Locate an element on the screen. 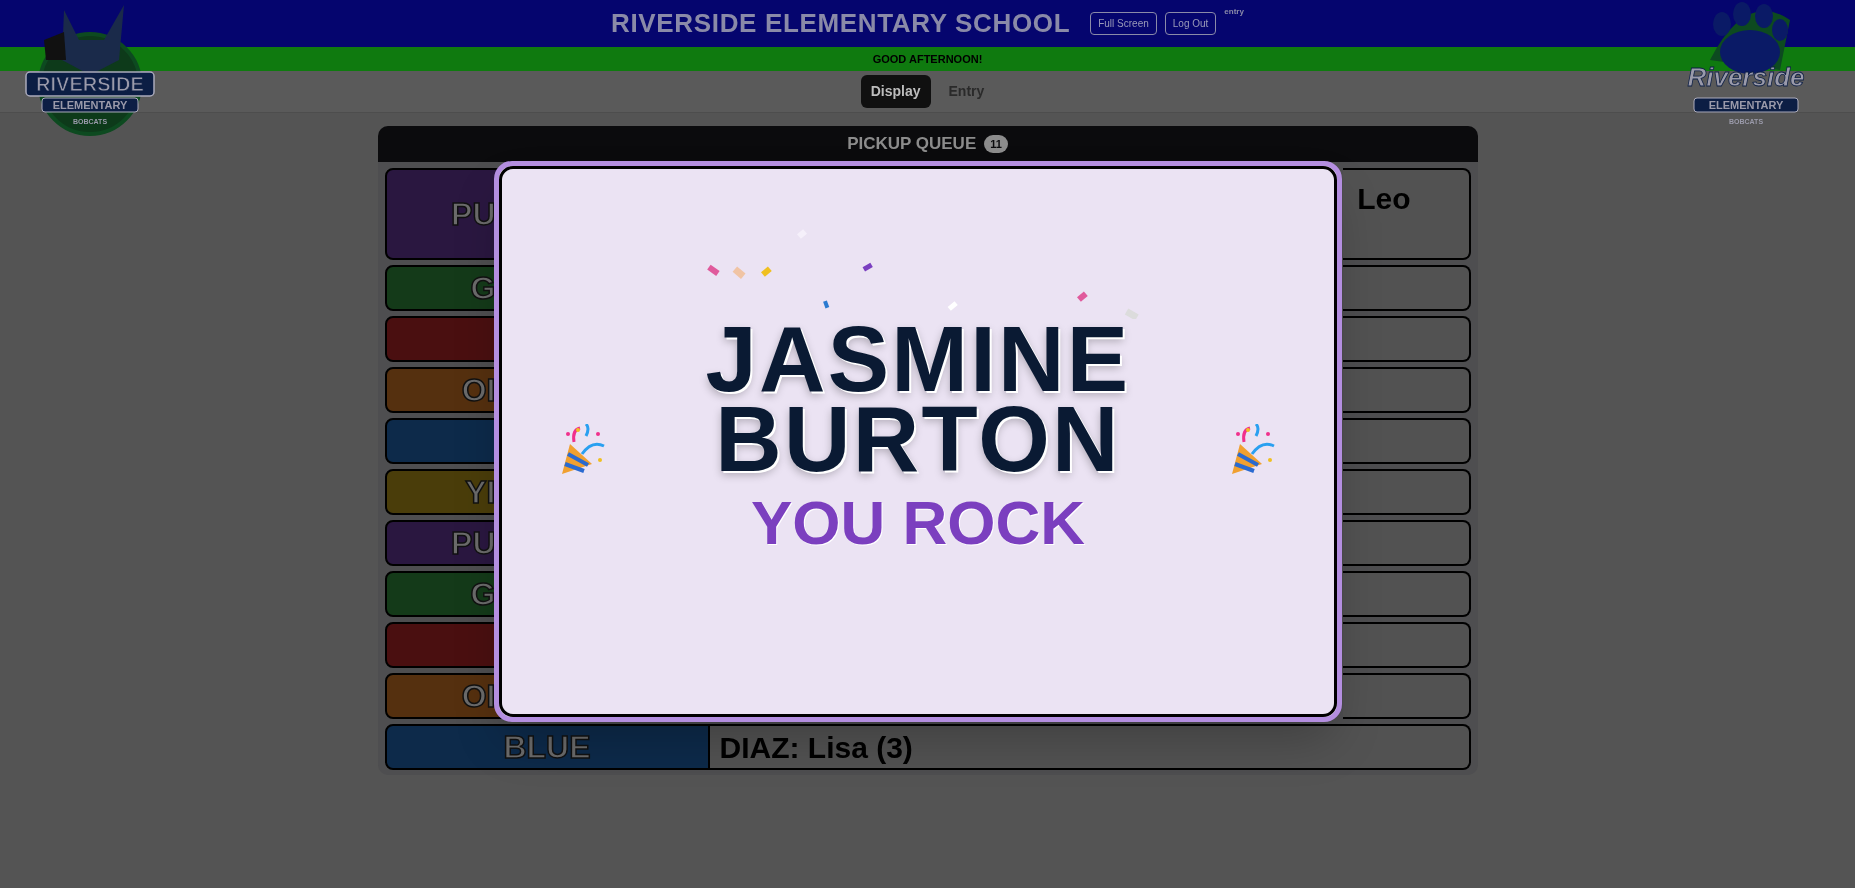  tab: Display is located at coordinates (895, 91).